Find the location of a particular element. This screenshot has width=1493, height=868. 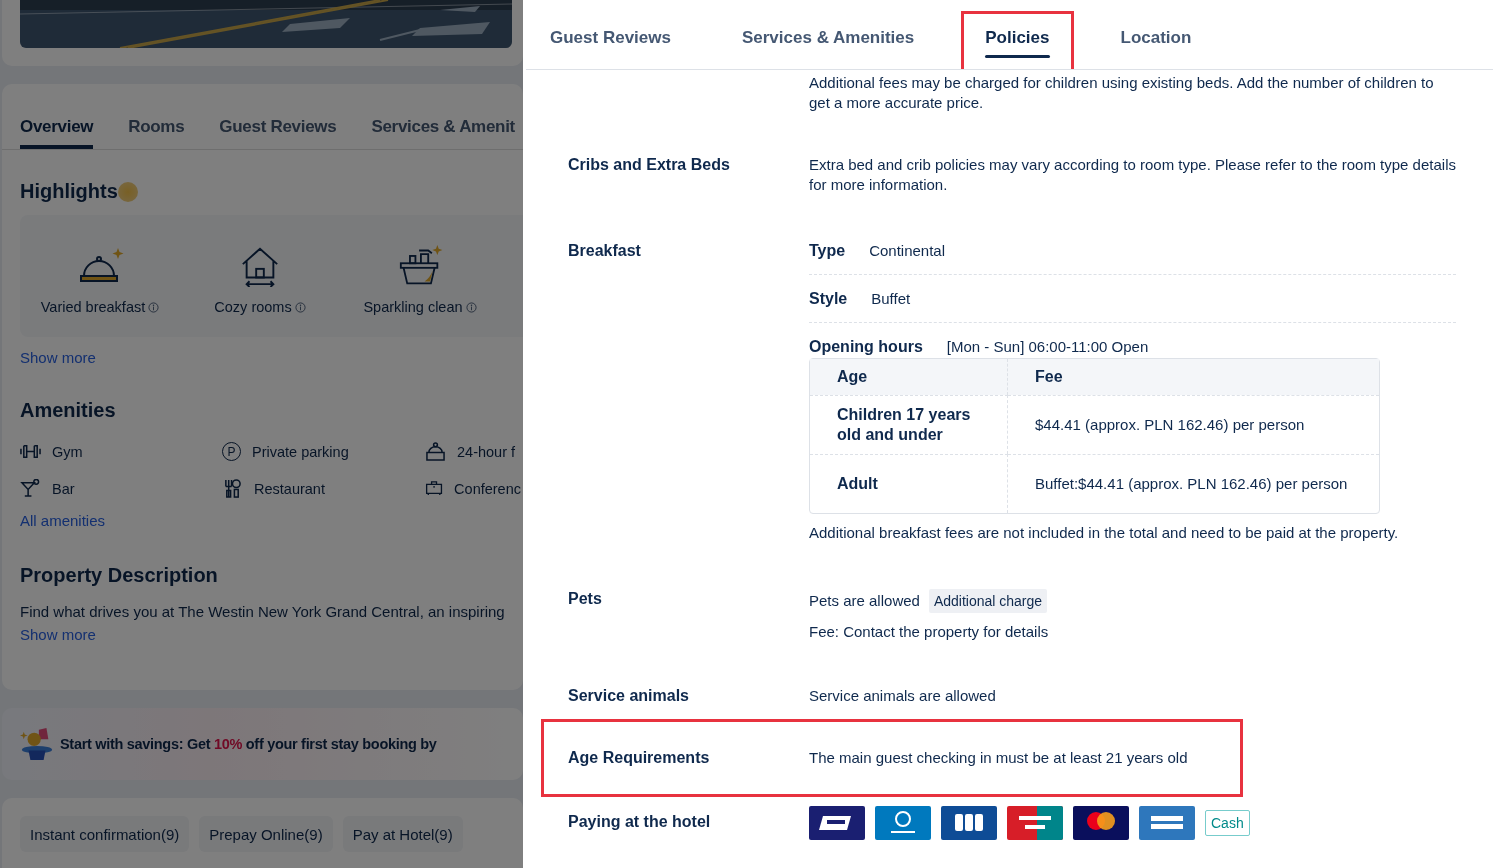

policy-tab: Services & Amenities is located at coordinates (828, 40).